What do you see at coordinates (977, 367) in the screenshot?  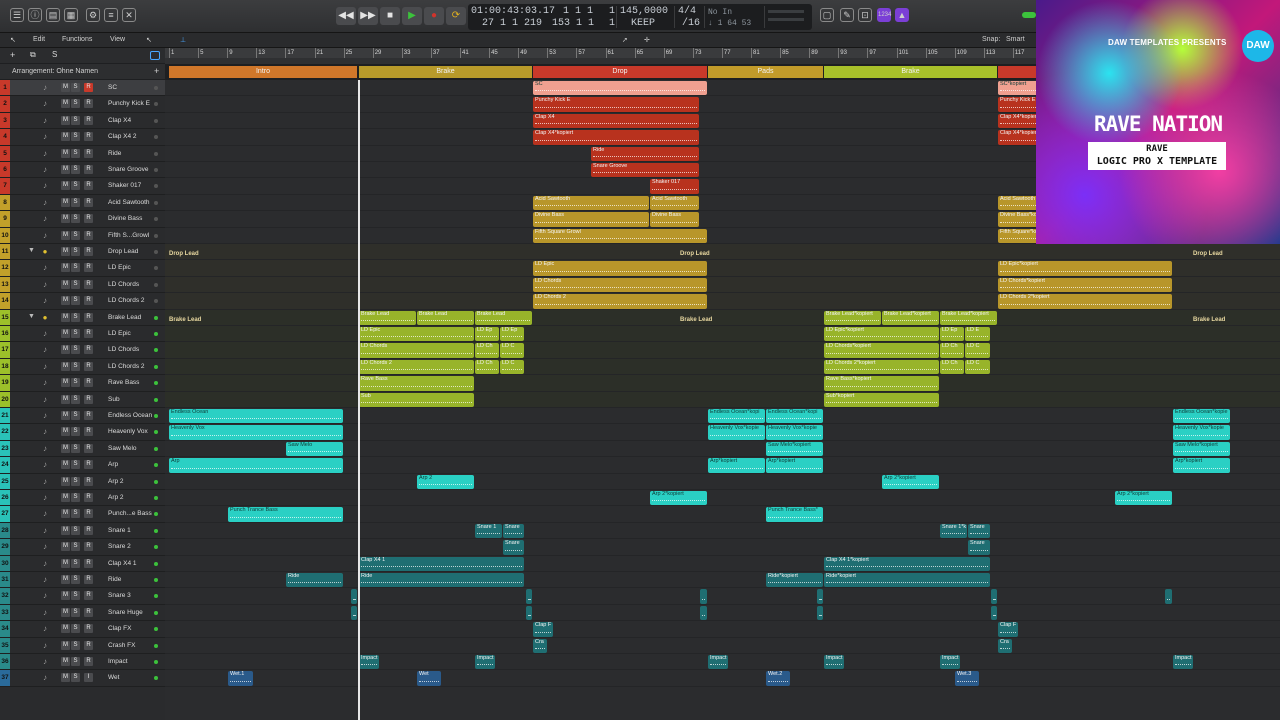 I see `region: LD C` at bounding box center [977, 367].